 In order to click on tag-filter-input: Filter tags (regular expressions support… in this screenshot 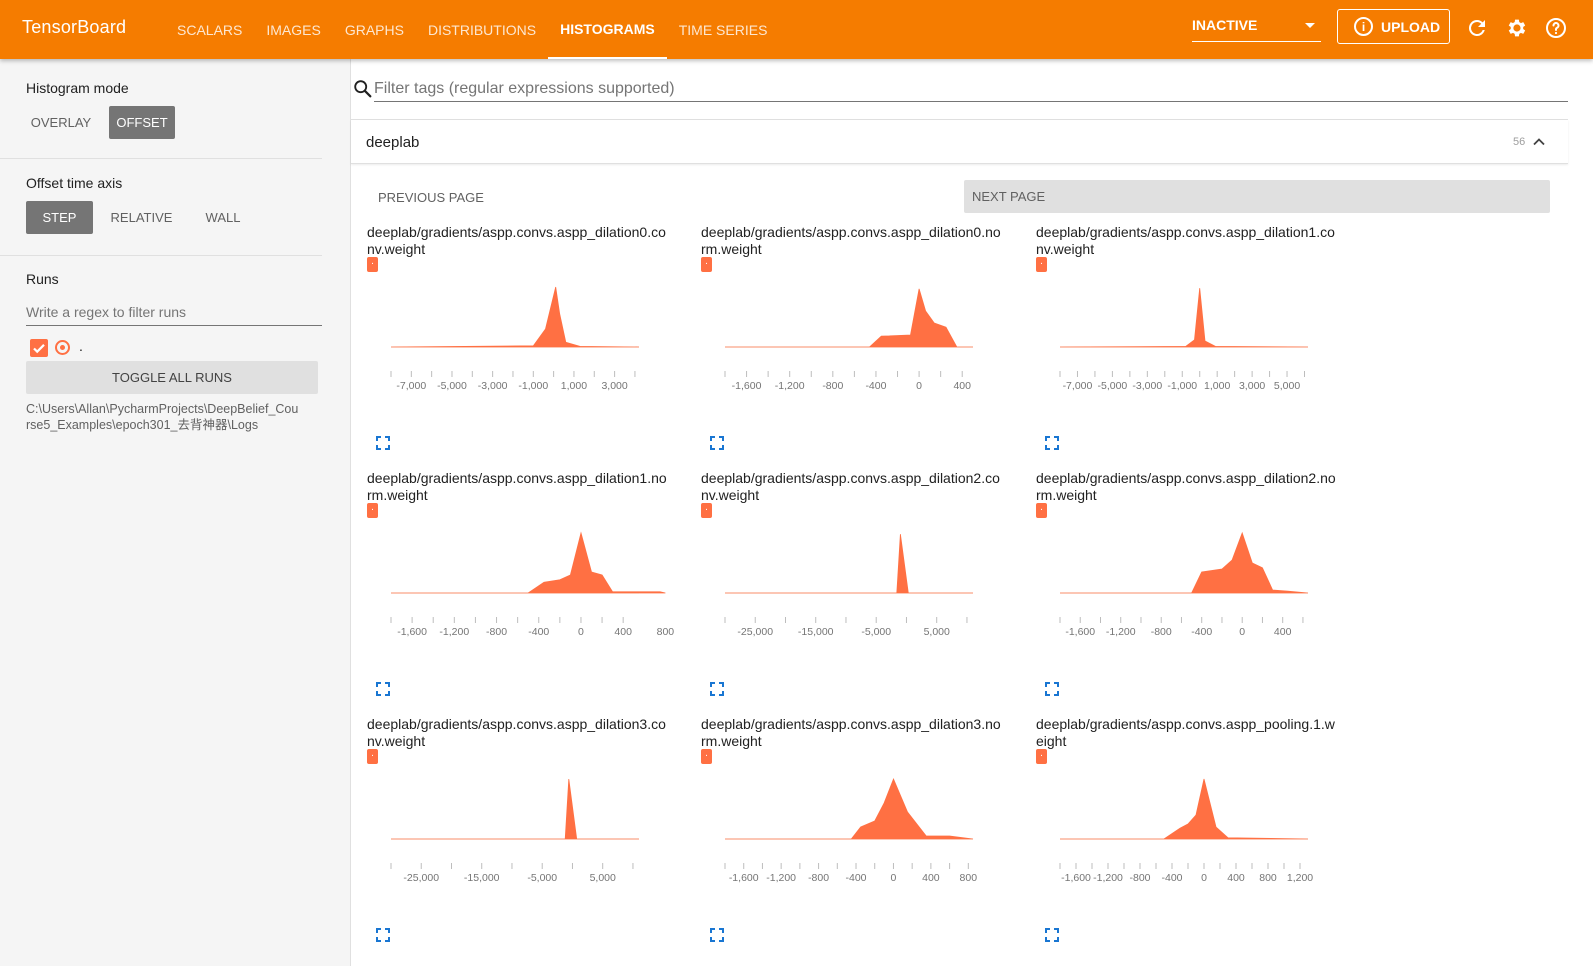, I will do `click(971, 90)`.